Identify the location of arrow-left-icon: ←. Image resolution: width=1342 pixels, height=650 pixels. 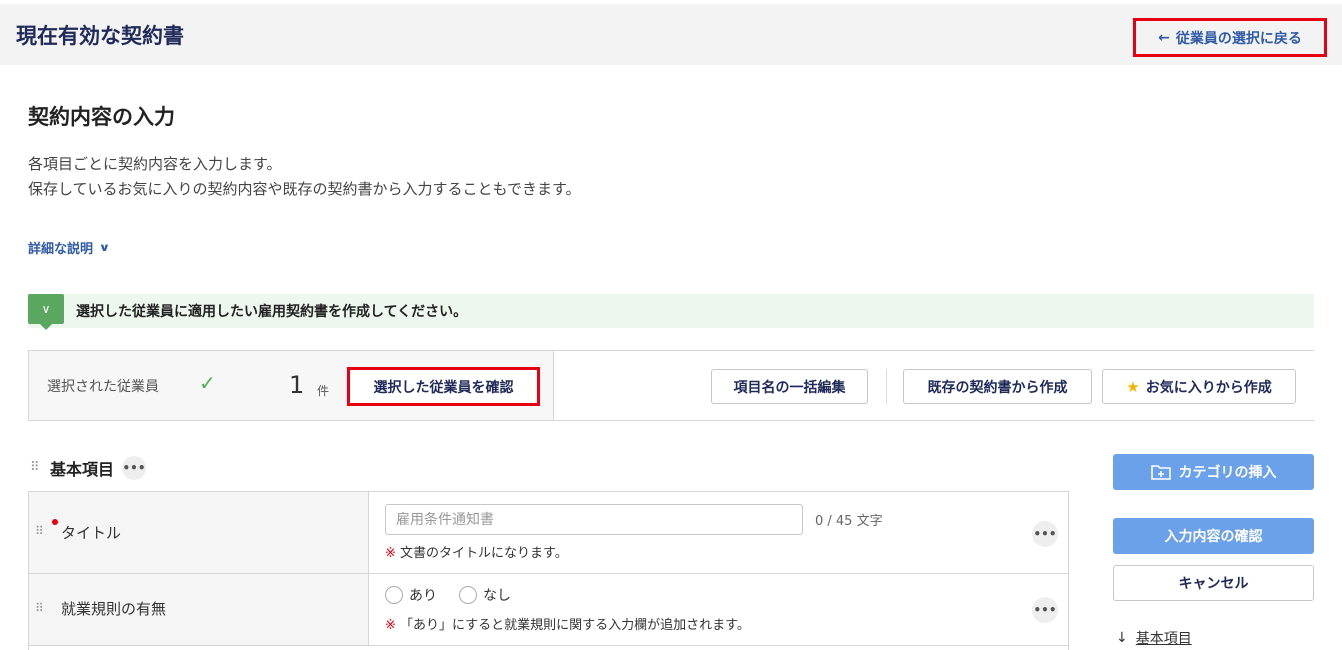
(1164, 37).